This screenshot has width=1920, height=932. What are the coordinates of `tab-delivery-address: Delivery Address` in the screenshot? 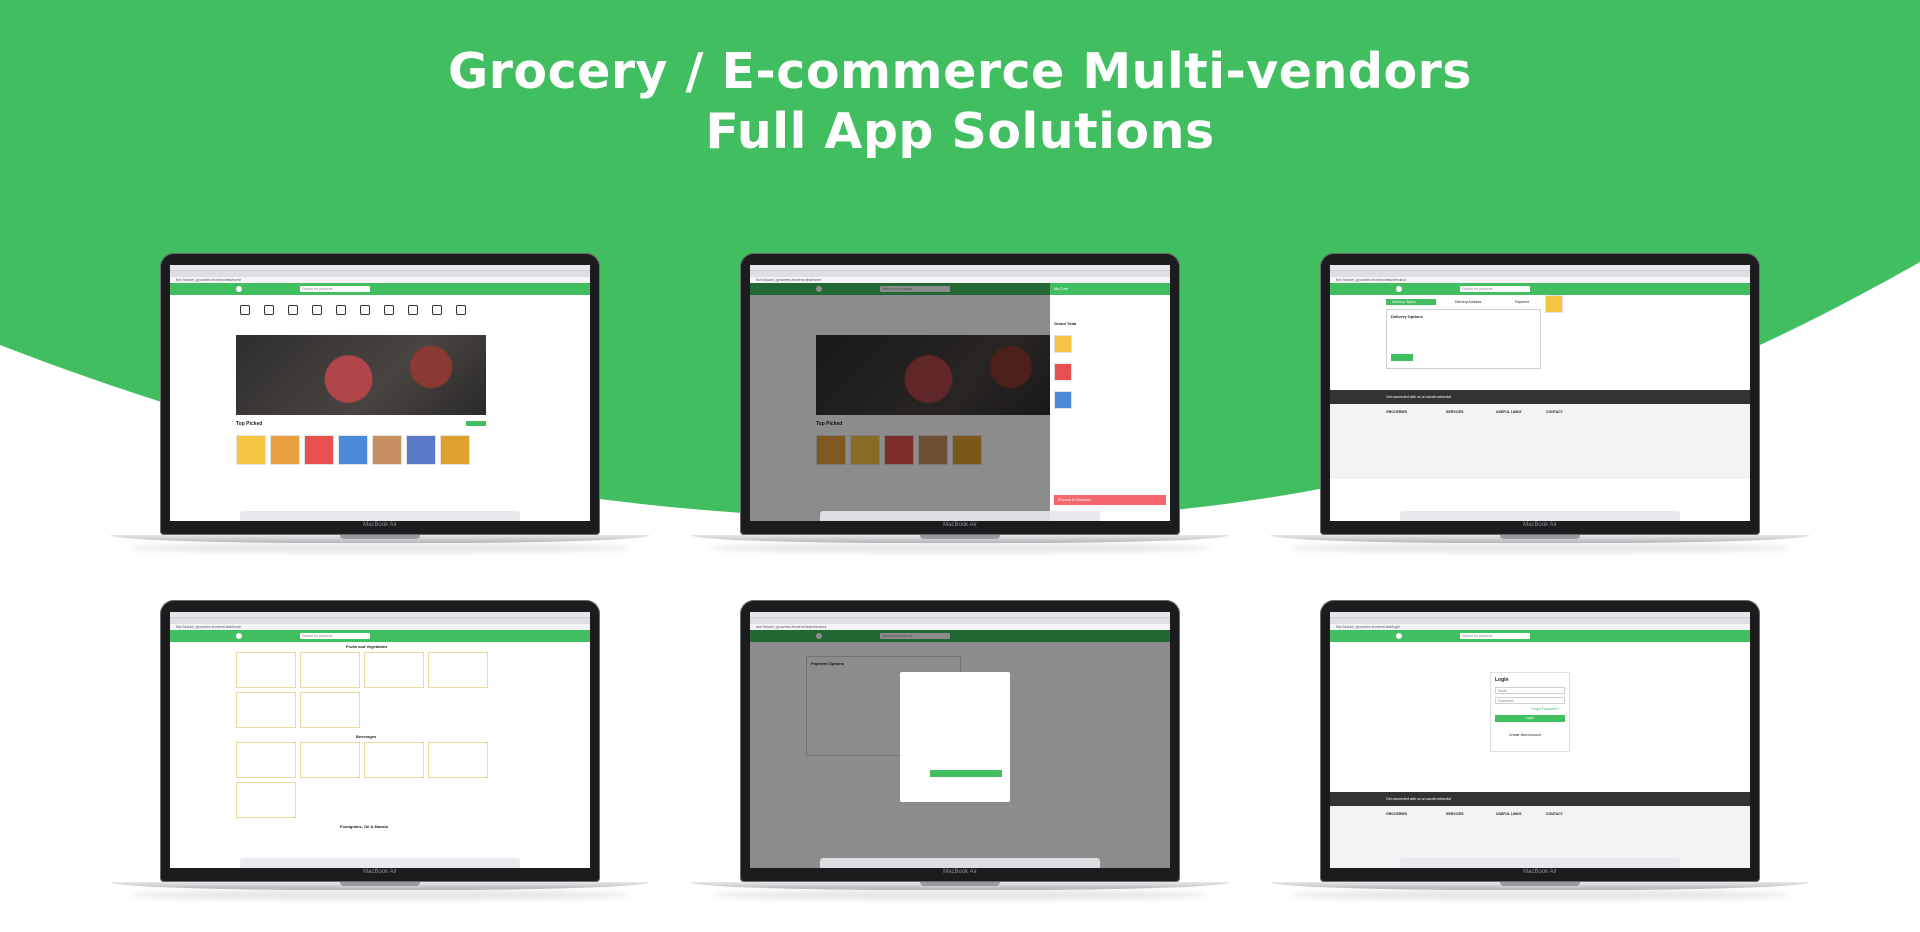 It's located at (1468, 302).